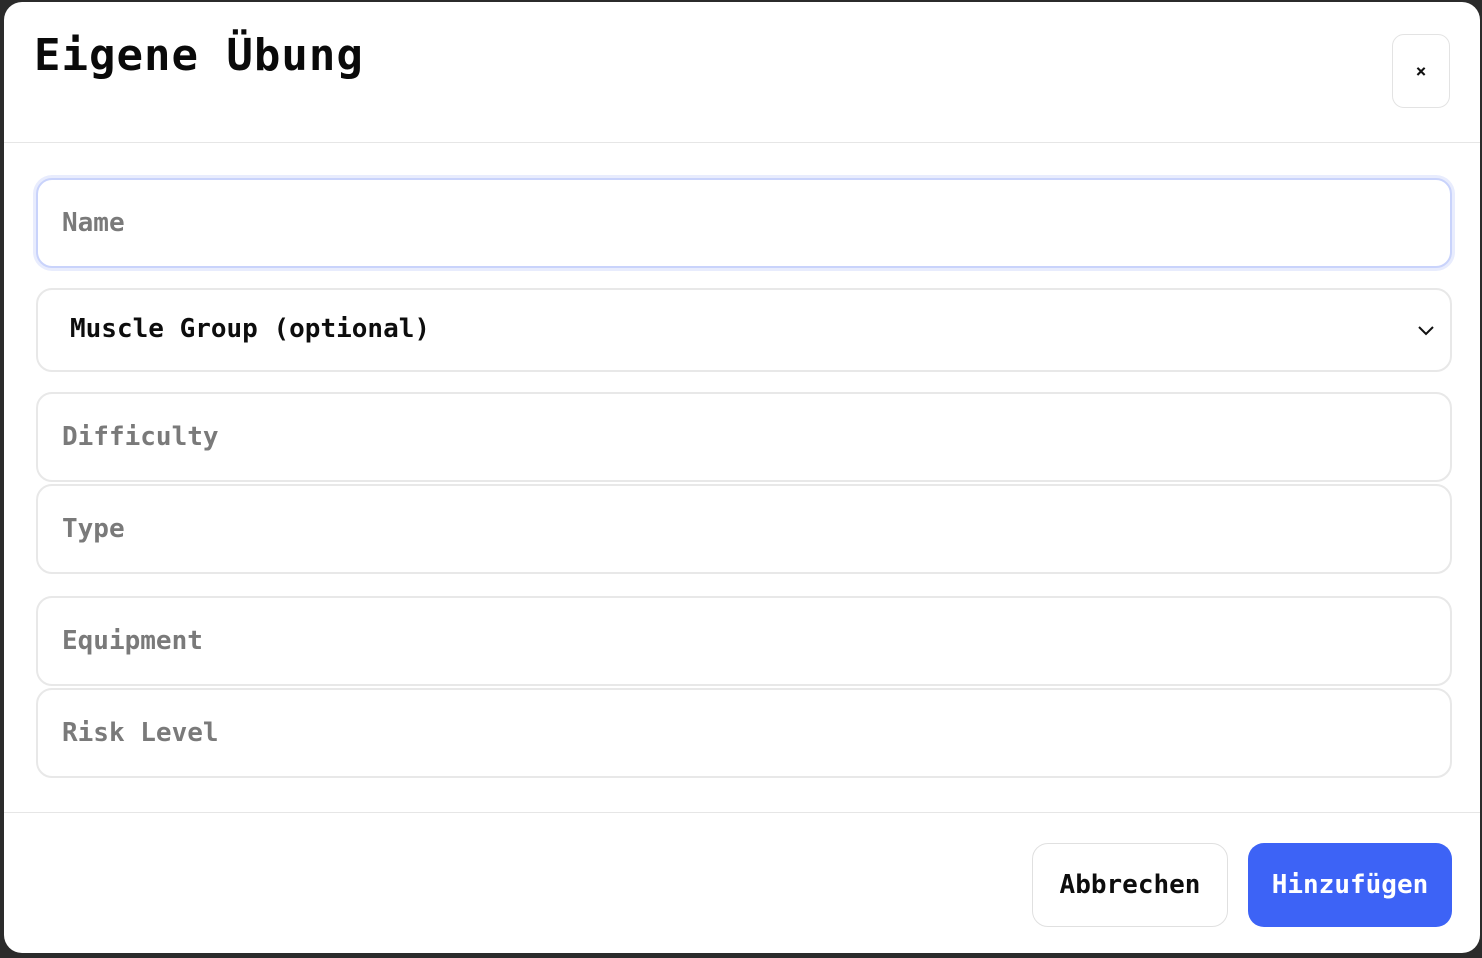  Describe the element at coordinates (744, 223) in the screenshot. I see `name-input` at that location.